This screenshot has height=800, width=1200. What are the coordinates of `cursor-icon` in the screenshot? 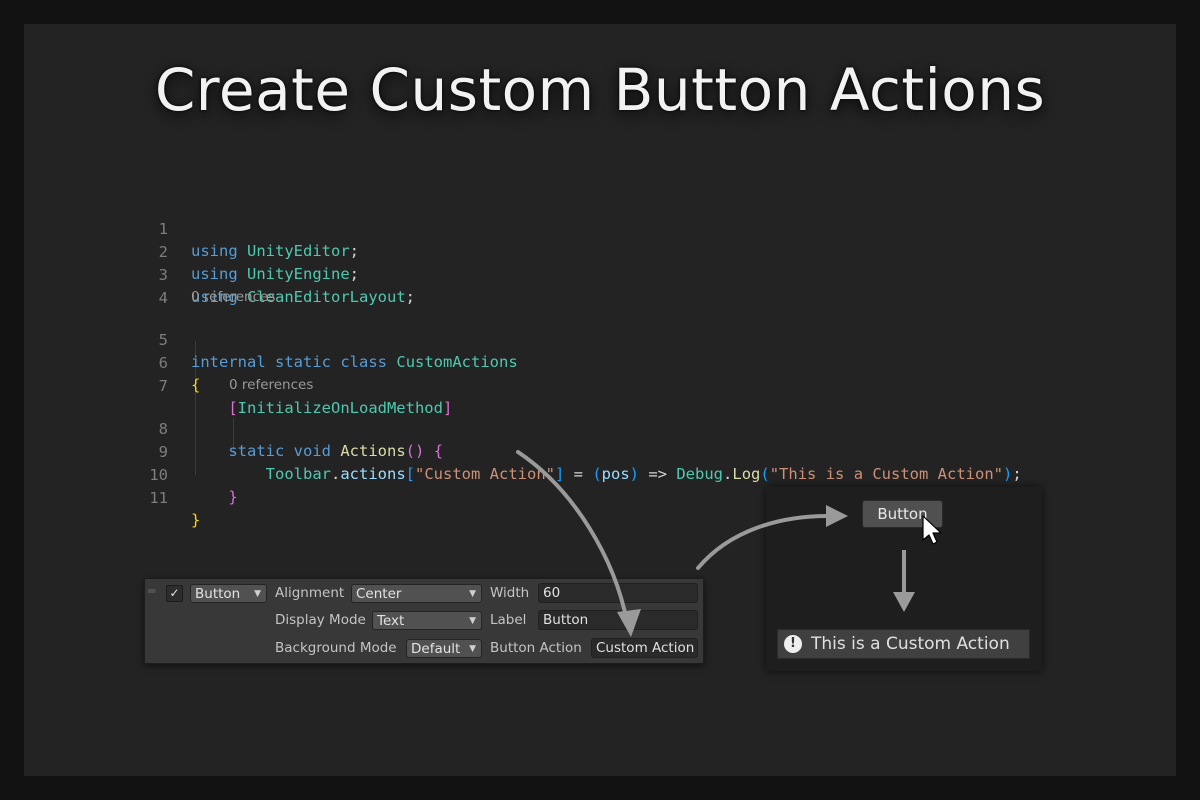 It's located at (932, 530).